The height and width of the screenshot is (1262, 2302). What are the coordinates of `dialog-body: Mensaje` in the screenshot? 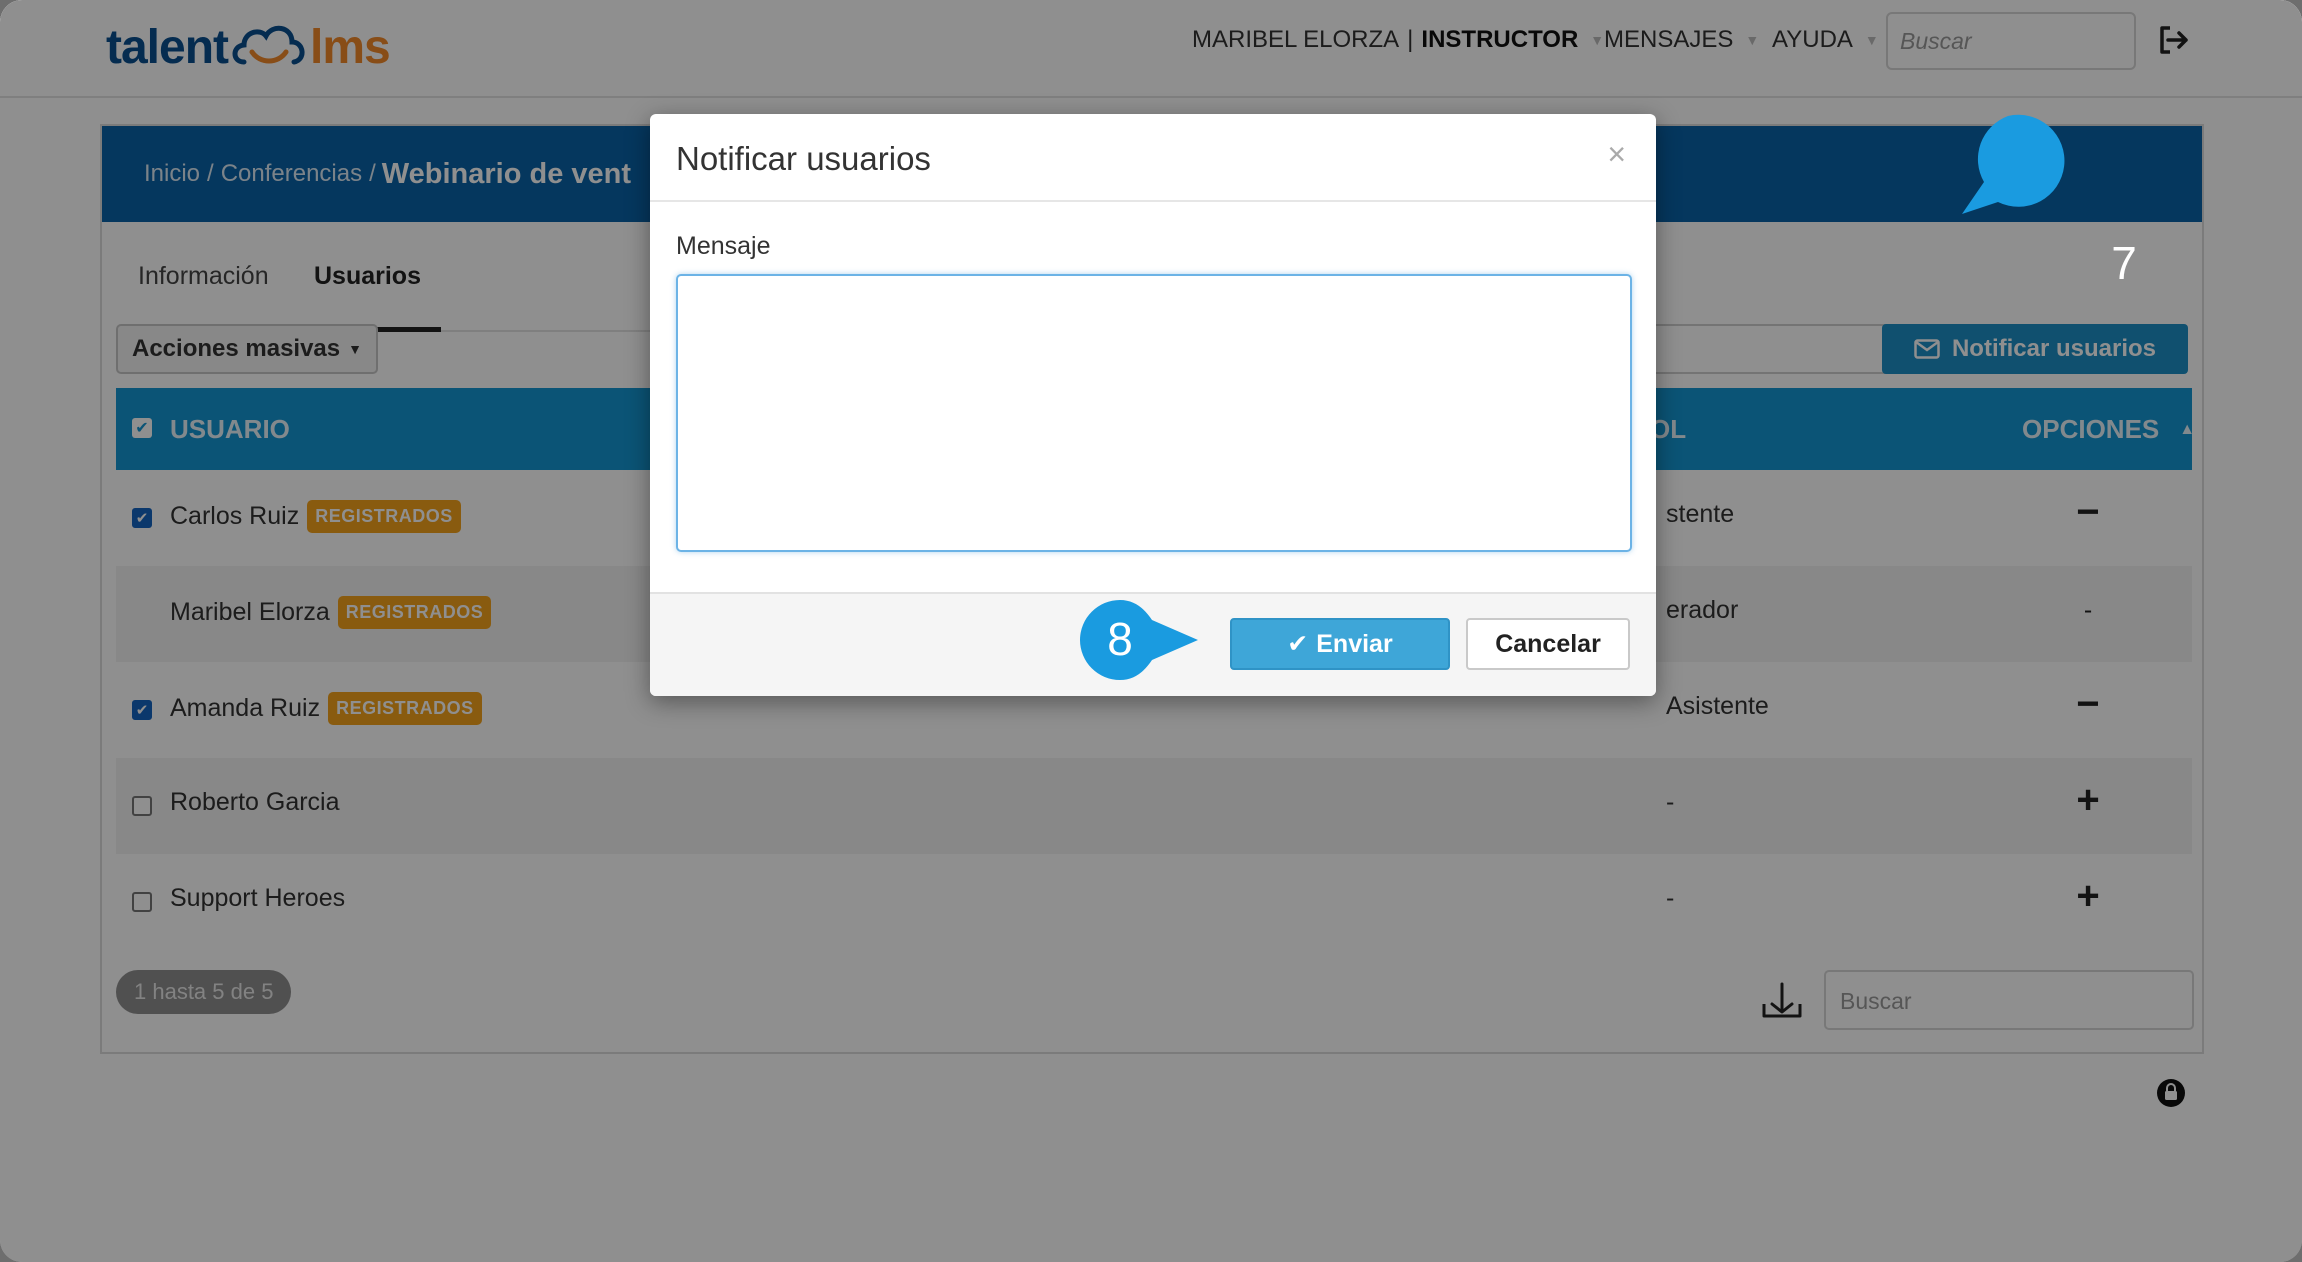 It's located at (1153, 392).